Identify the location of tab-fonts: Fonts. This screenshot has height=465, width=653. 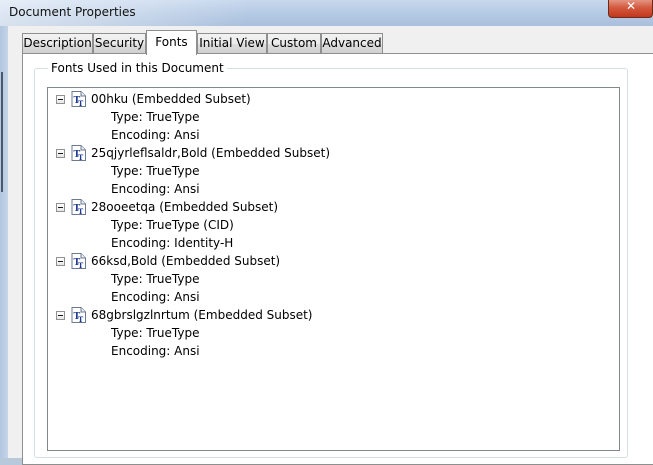
(171, 42).